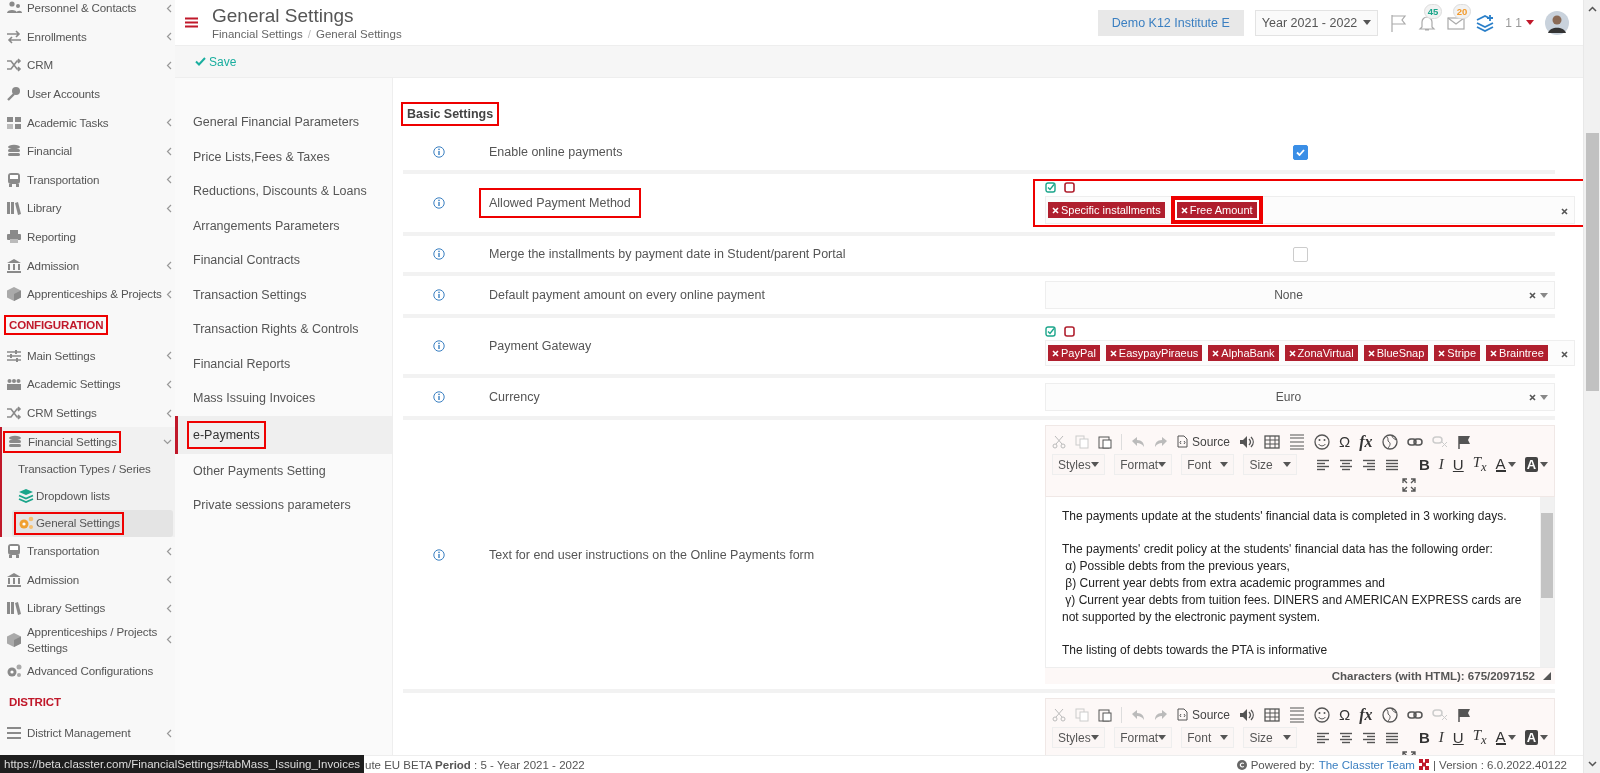 The height and width of the screenshot is (773, 1600). Describe the element at coordinates (1074, 353) in the screenshot. I see `tag: PayPal` at that location.